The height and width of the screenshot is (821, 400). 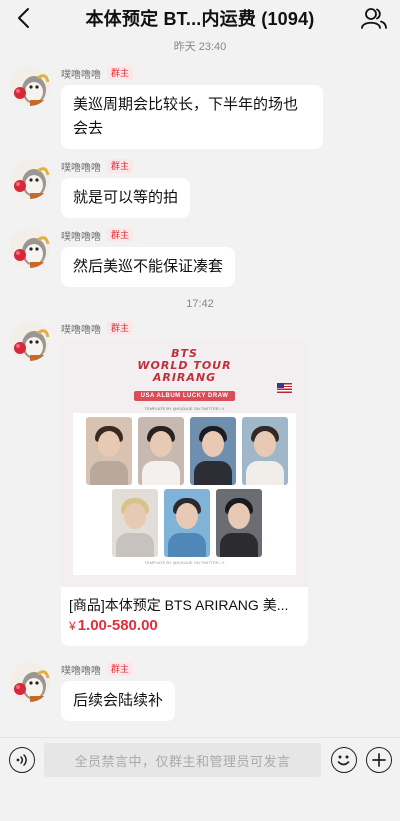 I want to click on more-button, so click(x=379, y=760).